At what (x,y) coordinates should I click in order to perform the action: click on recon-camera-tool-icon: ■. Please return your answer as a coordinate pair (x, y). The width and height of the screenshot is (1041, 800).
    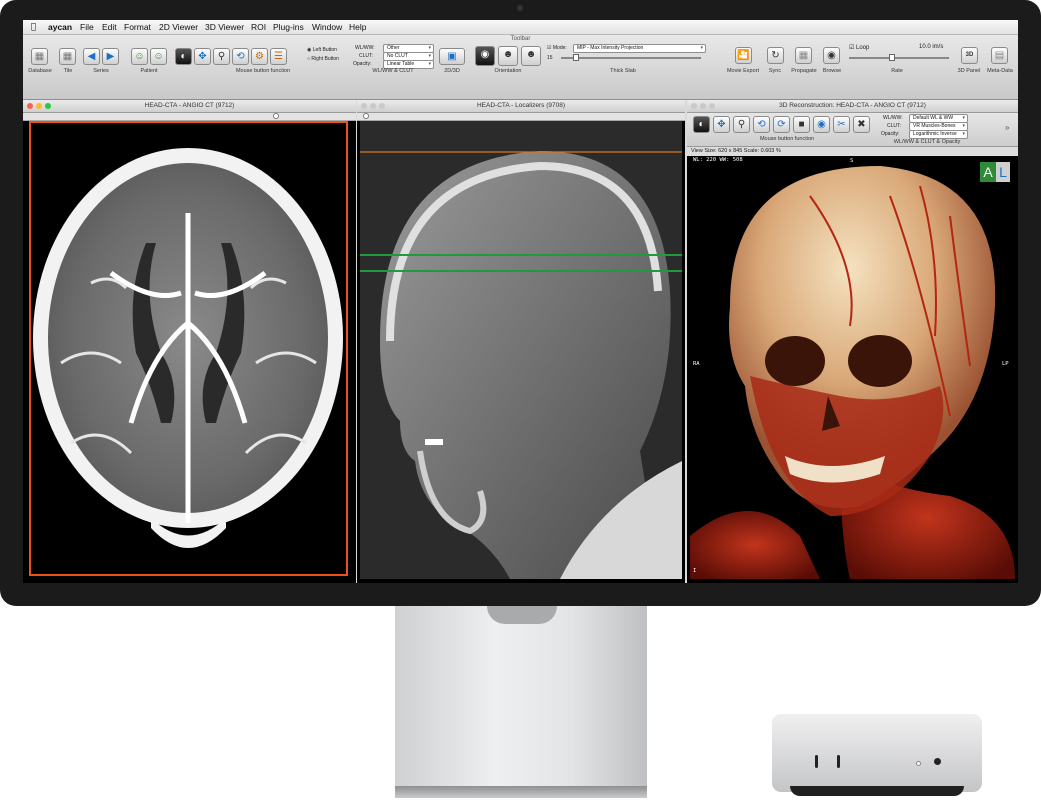
    Looking at the image, I should click on (801, 124).